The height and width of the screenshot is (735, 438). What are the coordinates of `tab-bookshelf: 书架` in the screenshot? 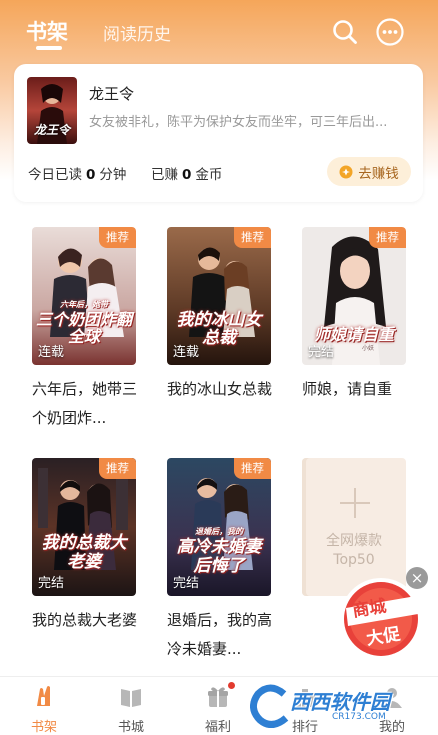 It's located at (47, 31).